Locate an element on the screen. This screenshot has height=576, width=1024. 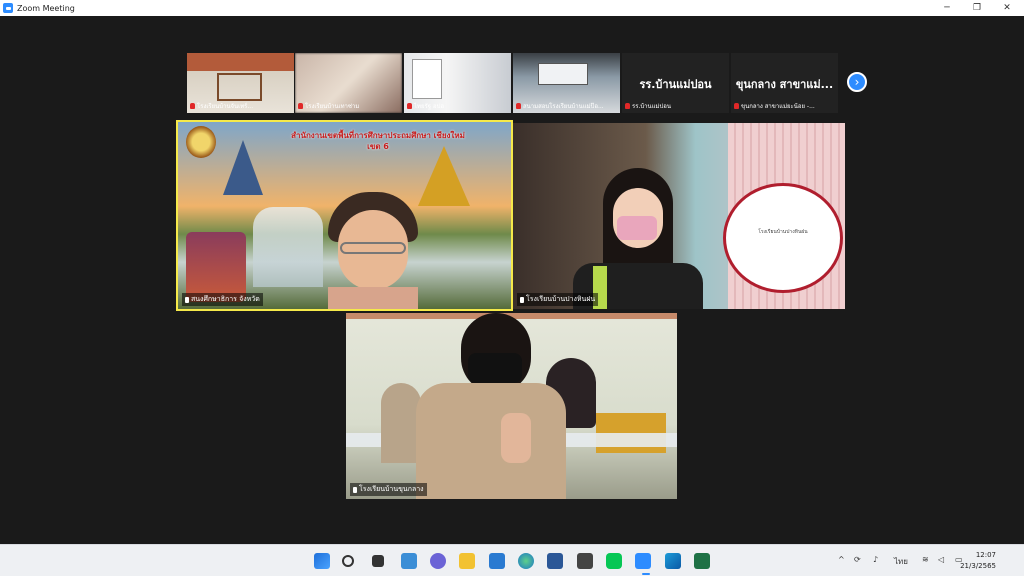
gallery-tile: รร.บ้านแม่ปอน รร.บ้านแม่ปอน is located at coordinates (675, 83).